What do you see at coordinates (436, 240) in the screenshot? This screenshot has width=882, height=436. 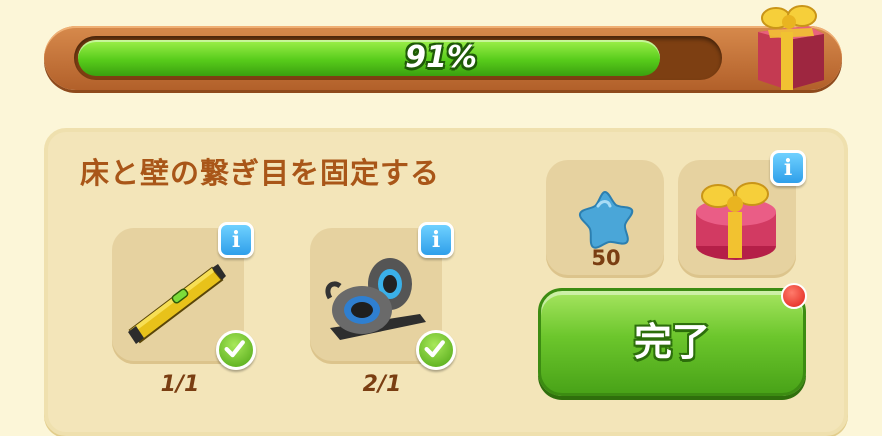 I see `info-button-tape: i` at bounding box center [436, 240].